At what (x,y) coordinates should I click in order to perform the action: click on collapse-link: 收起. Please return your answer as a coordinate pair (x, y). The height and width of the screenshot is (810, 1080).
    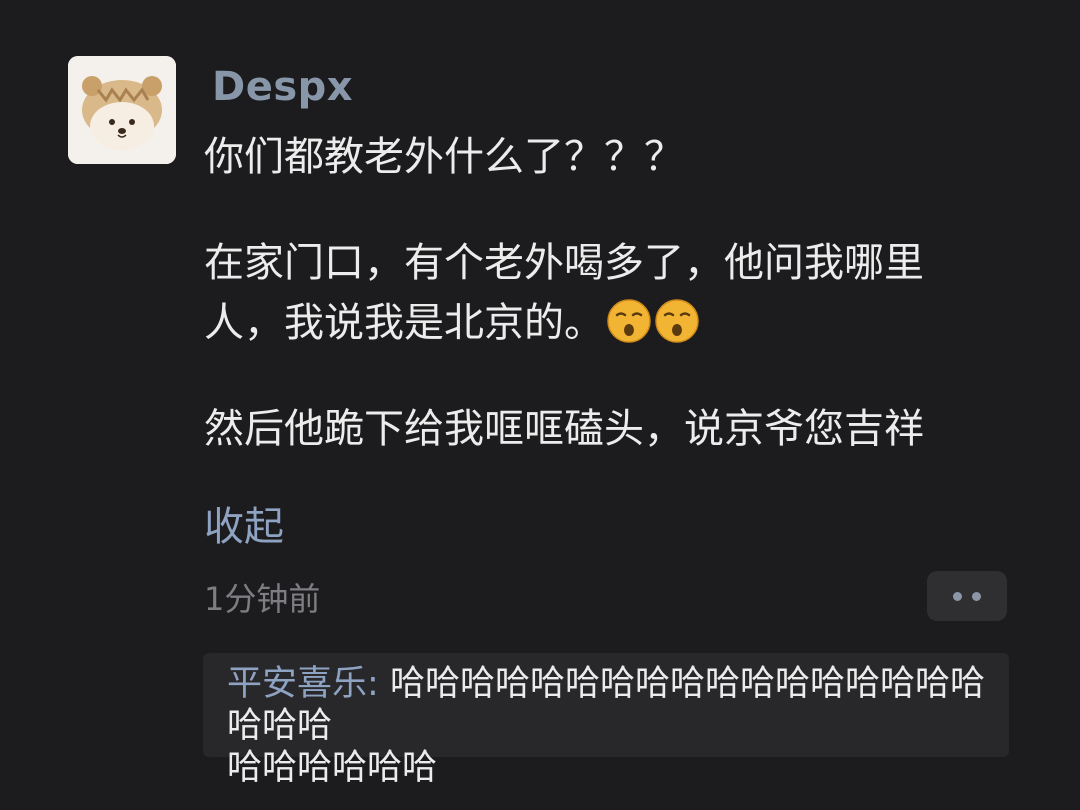
    Looking at the image, I should click on (244, 523).